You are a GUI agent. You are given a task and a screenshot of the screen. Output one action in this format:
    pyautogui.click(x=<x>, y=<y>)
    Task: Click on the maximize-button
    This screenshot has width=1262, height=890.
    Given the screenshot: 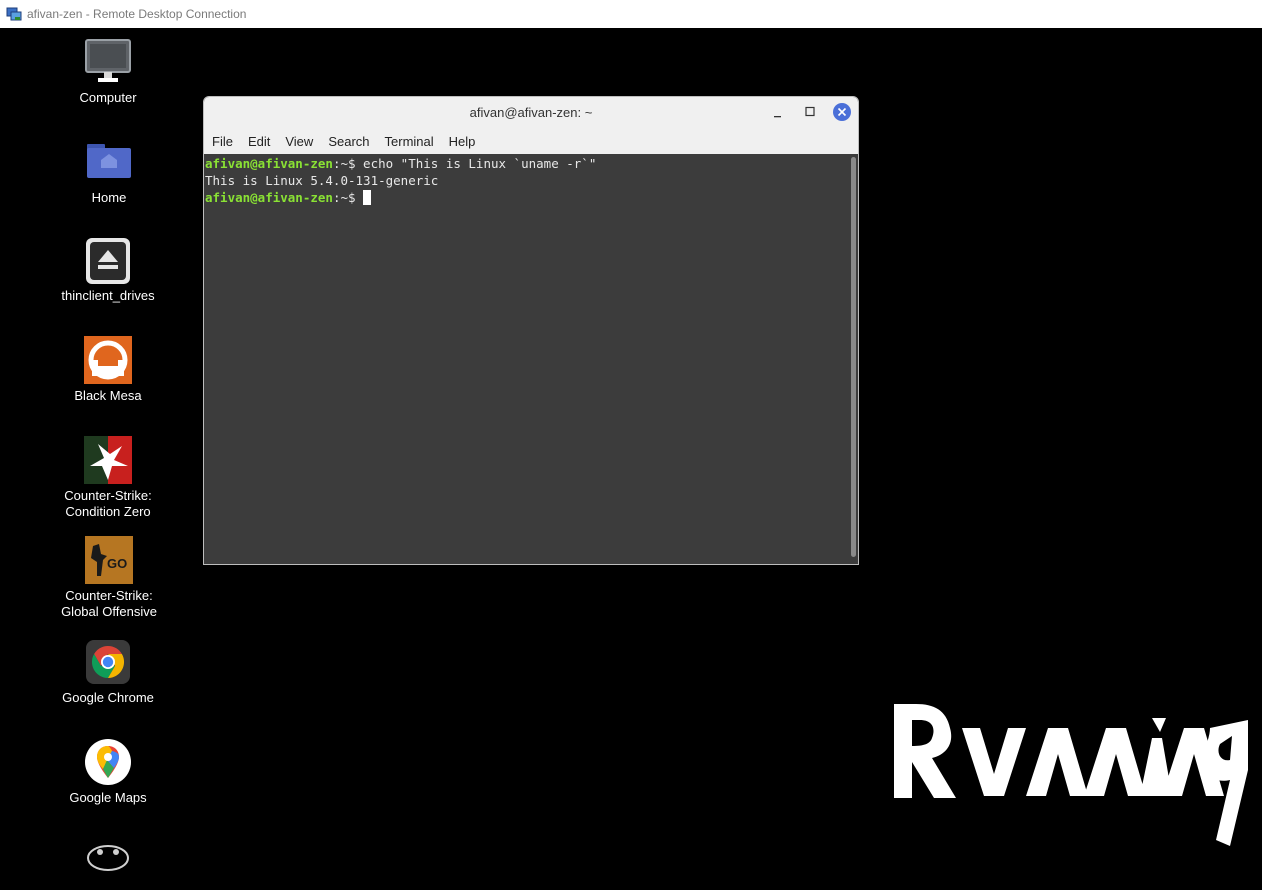 What is the action you would take?
    pyautogui.click(x=810, y=112)
    